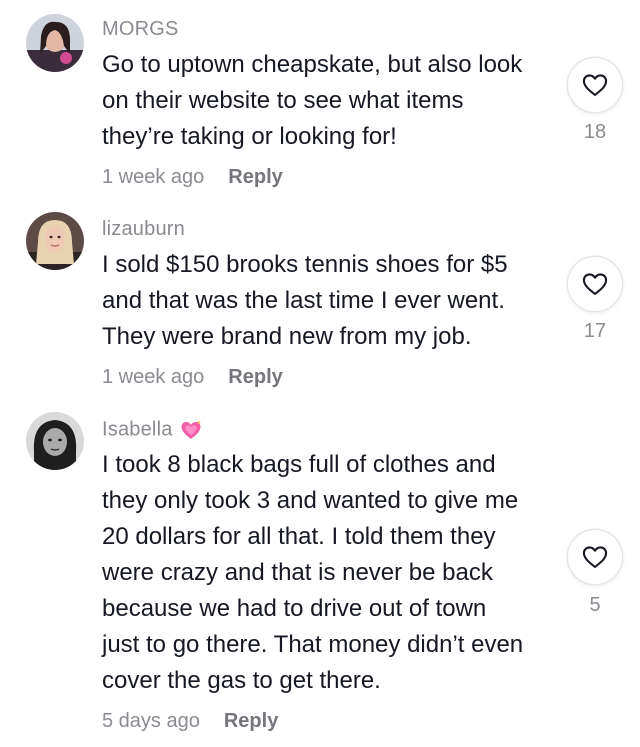 Image resolution: width=640 pixels, height=747 pixels. What do you see at coordinates (310, 500) in the screenshot?
I see `comment-text-line: they only took 3 and wanted to give me` at bounding box center [310, 500].